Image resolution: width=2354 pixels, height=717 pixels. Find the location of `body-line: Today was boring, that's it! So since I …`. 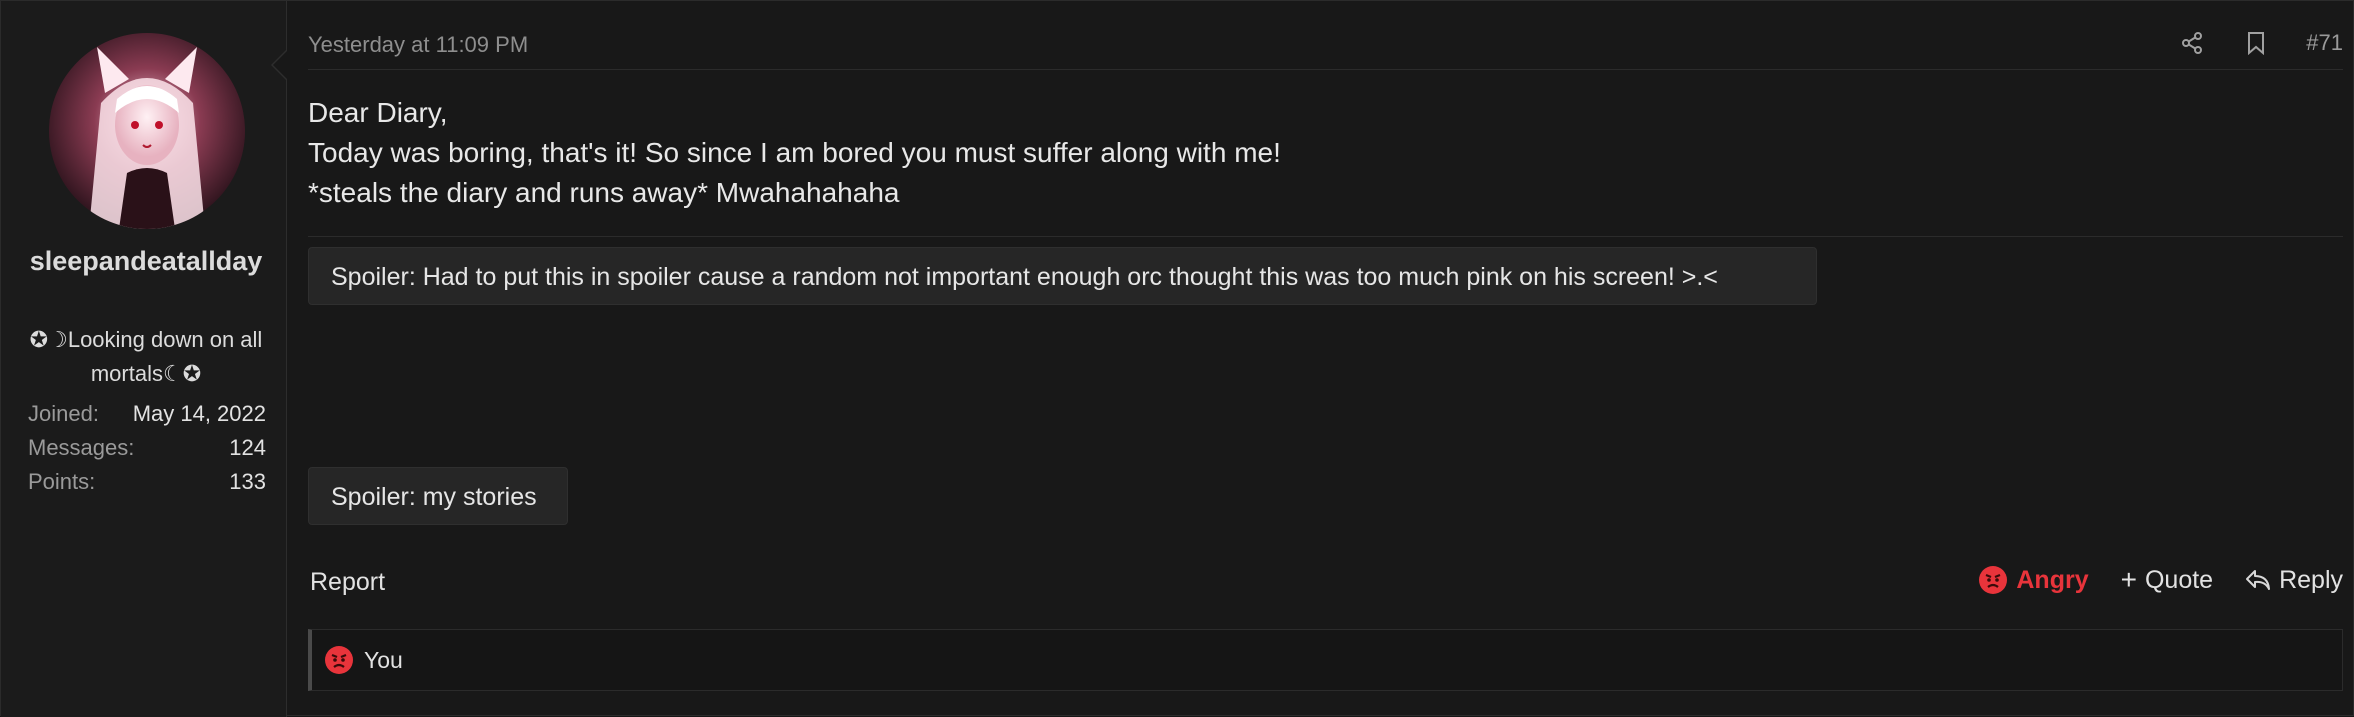

body-line: Today was boring, that's it! So since I … is located at coordinates (794, 152).